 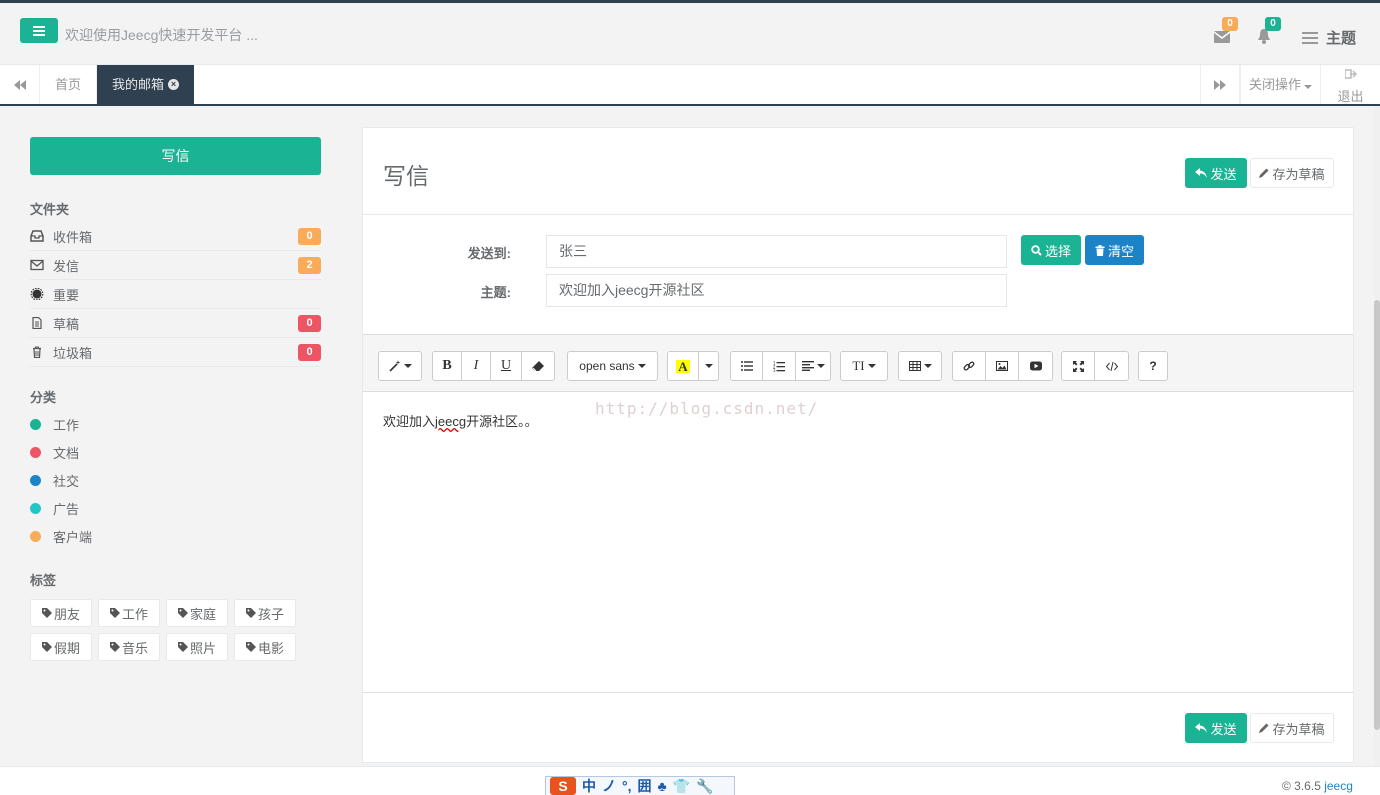 I want to click on logout-label: 退出, so click(x=1350, y=96).